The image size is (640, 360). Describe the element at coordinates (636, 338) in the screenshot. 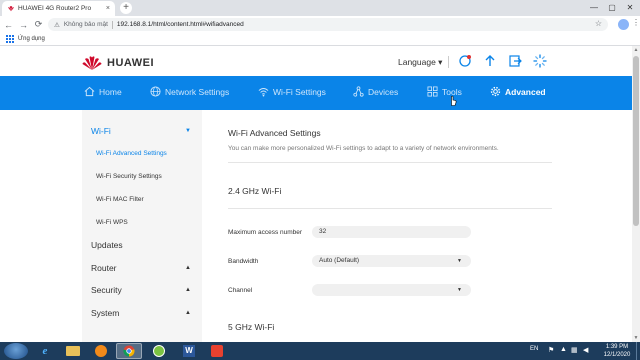

I see `scroll-down-icon: ▼` at that location.